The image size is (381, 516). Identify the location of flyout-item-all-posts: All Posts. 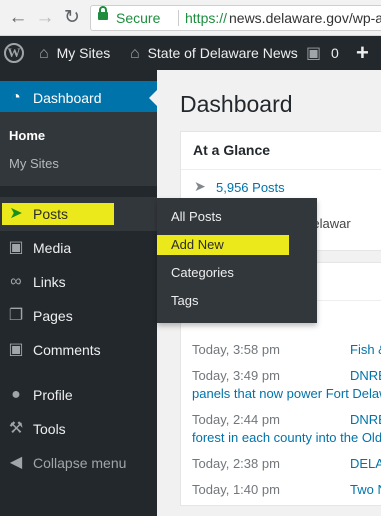
(196, 217).